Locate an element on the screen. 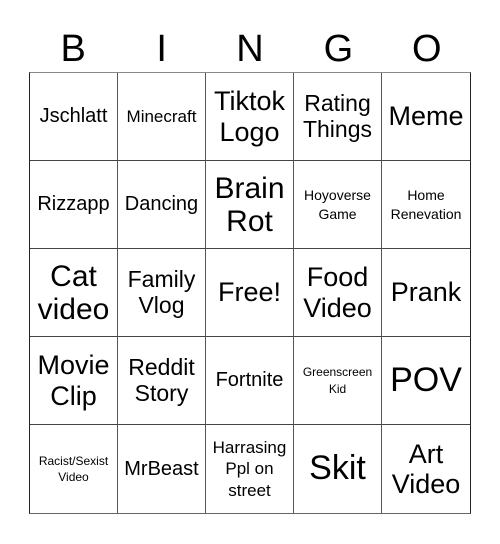 The width and height of the screenshot is (500, 544). bingo-cell-r2-c4: Hoyoverse Game is located at coordinates (338, 205).